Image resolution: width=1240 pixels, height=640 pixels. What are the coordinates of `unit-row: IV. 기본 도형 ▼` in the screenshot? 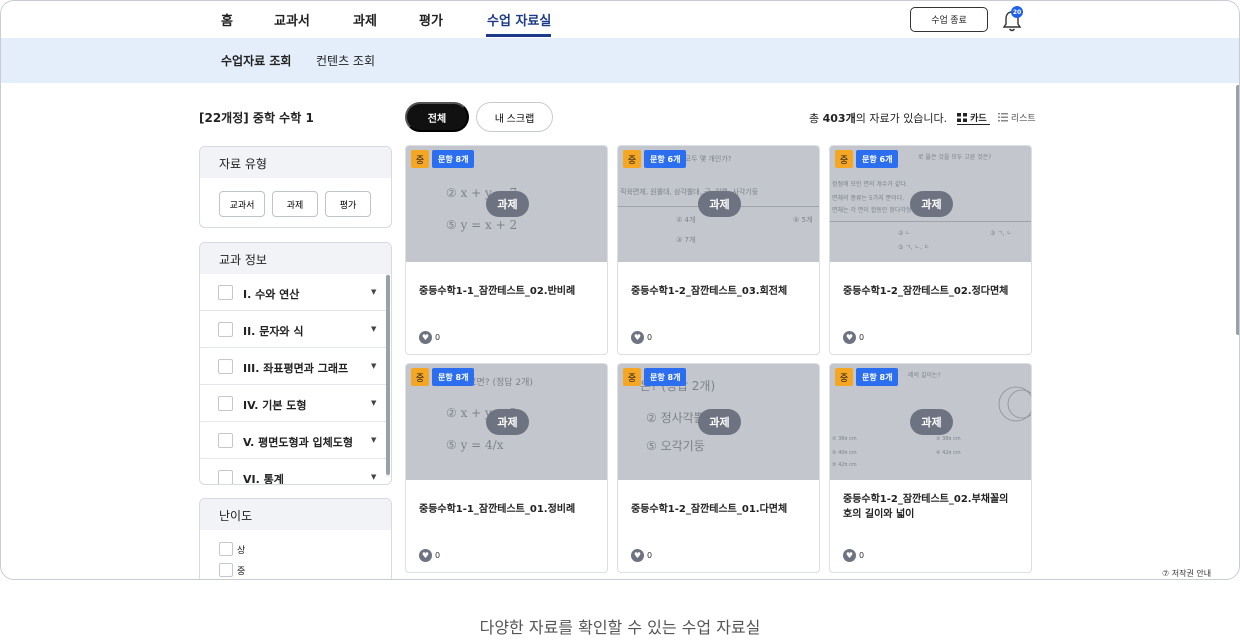 It's located at (293, 403).